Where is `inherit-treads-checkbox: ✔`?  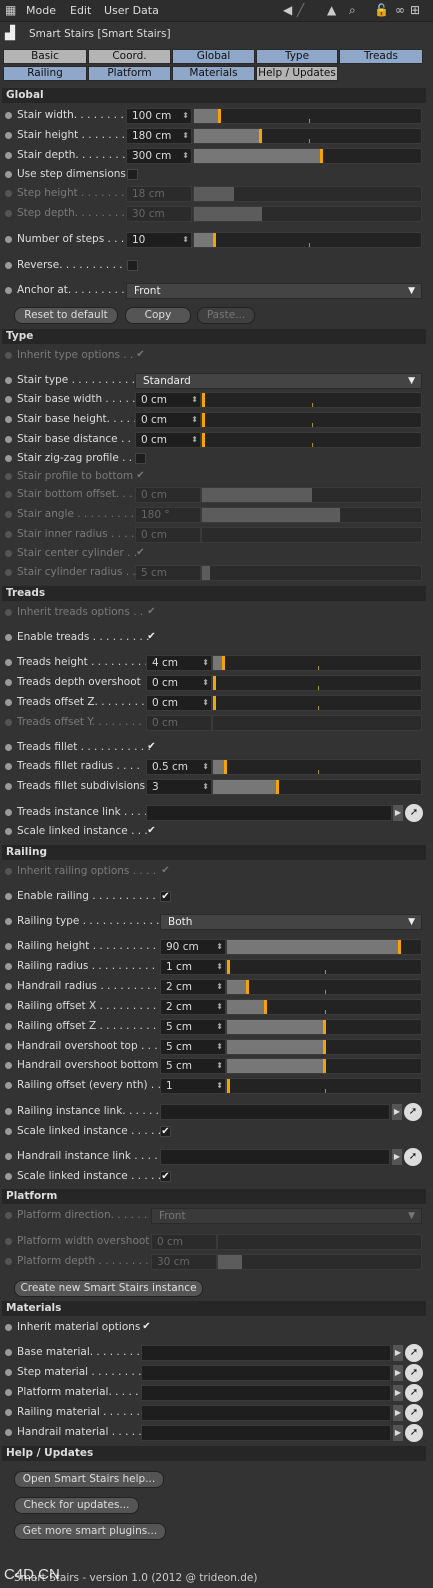
inherit-treads-checkbox: ✔ is located at coordinates (151, 612).